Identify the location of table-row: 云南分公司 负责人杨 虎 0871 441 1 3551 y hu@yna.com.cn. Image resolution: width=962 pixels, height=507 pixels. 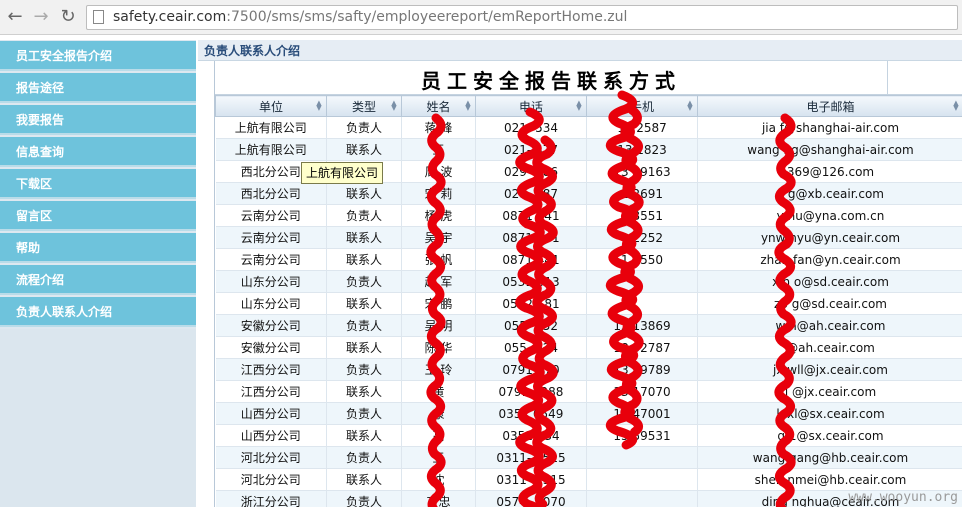
(588, 215).